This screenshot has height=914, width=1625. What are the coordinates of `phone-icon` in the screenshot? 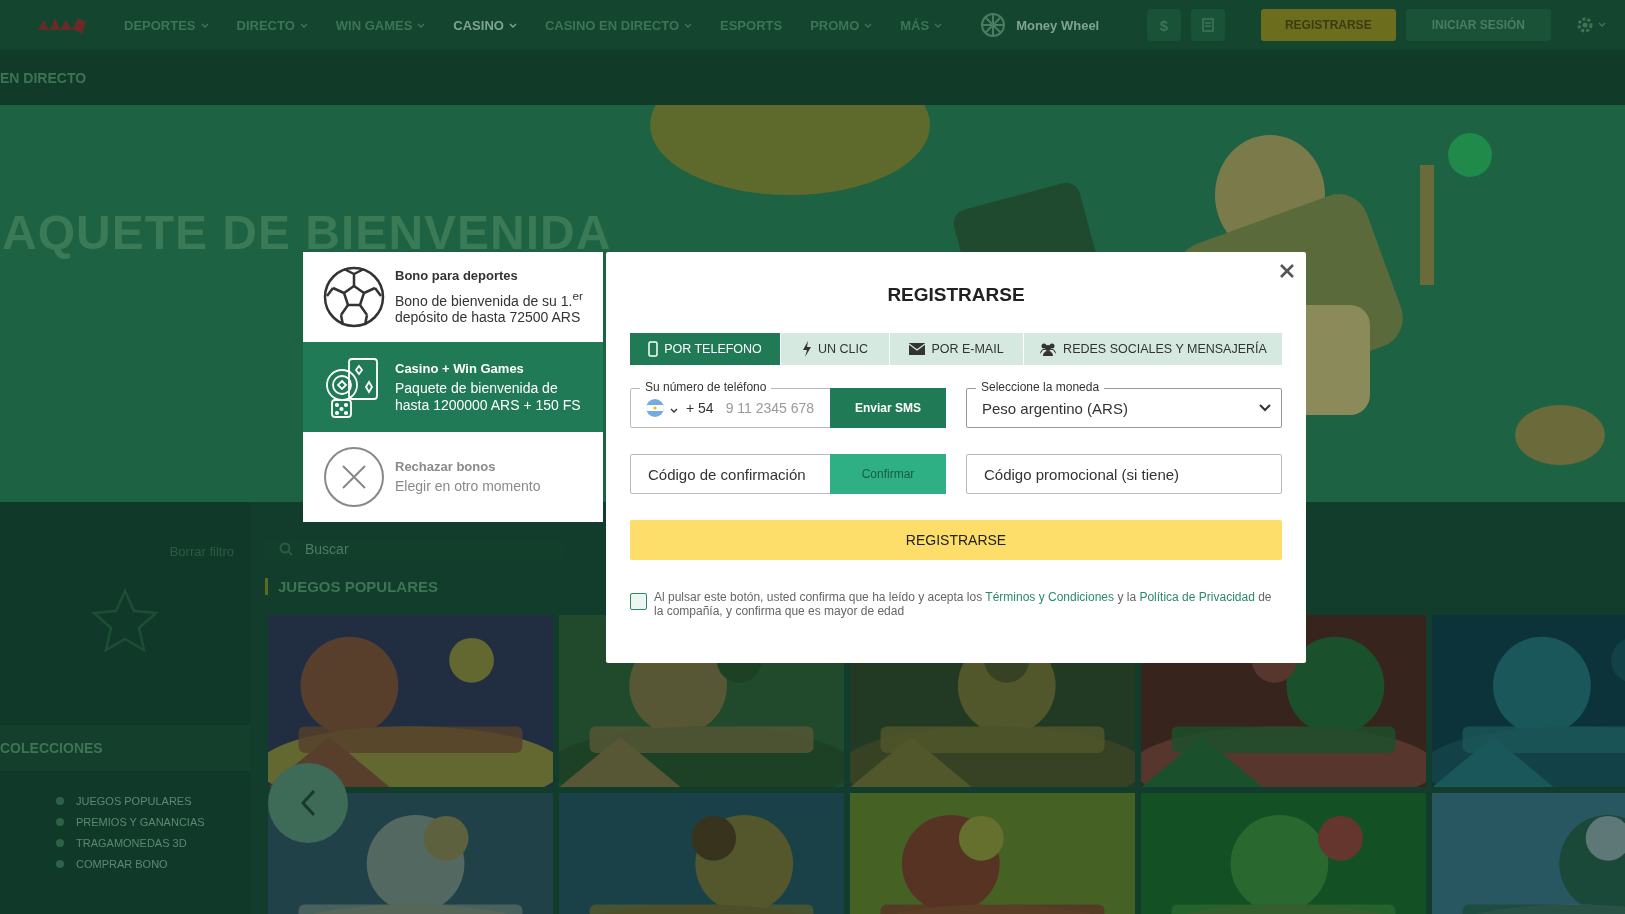 It's located at (653, 349).